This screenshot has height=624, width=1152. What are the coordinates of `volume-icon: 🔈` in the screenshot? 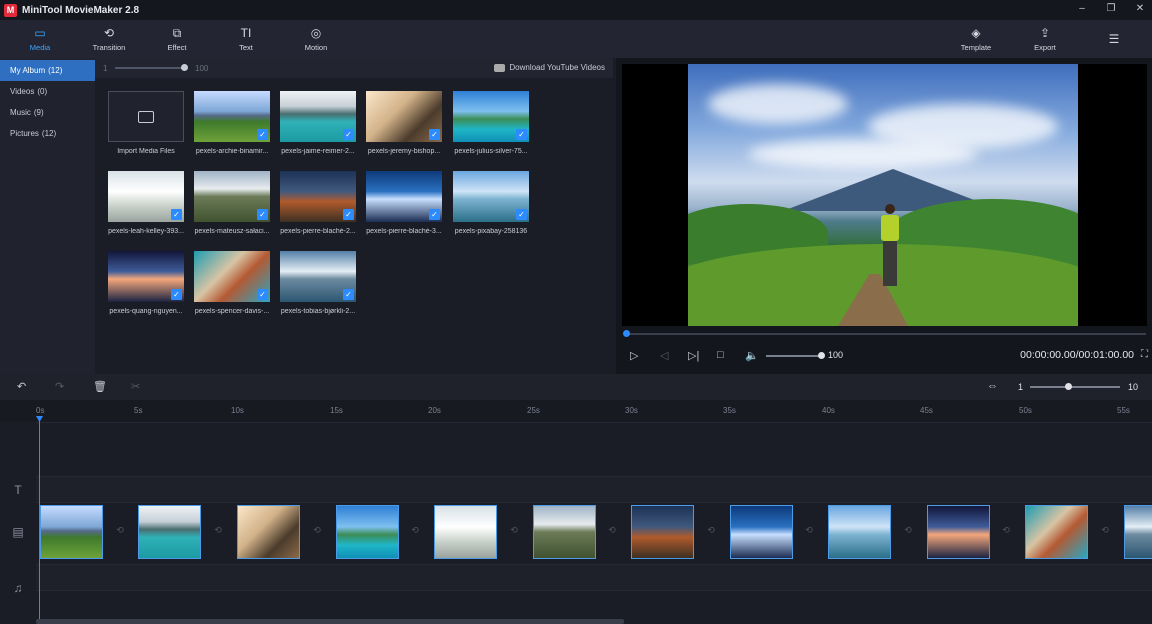 It's located at (752, 355).